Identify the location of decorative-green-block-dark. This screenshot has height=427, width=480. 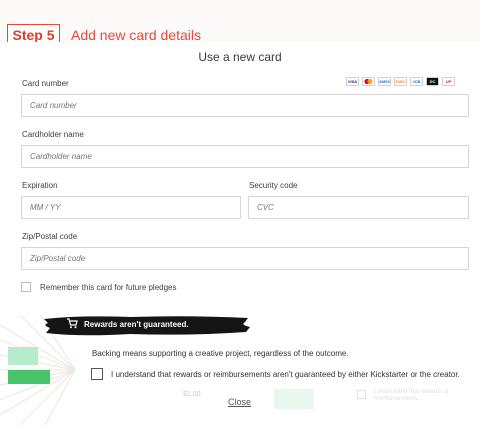
(29, 377).